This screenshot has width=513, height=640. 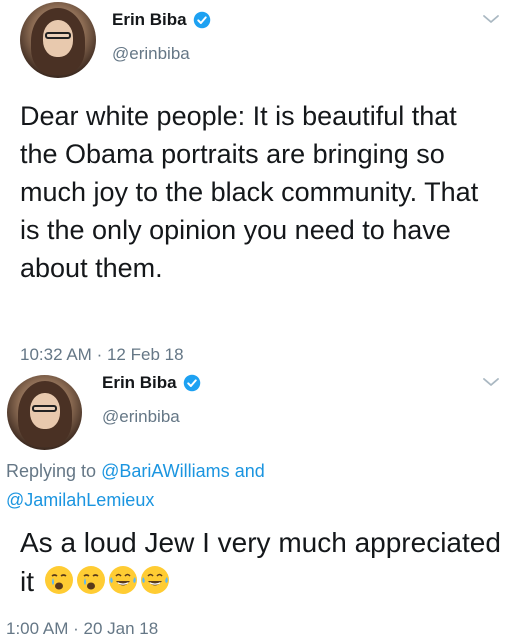 I want to click on tweet-timestamp: 1:00 AM · 20 Jan 18, so click(x=82, y=629).